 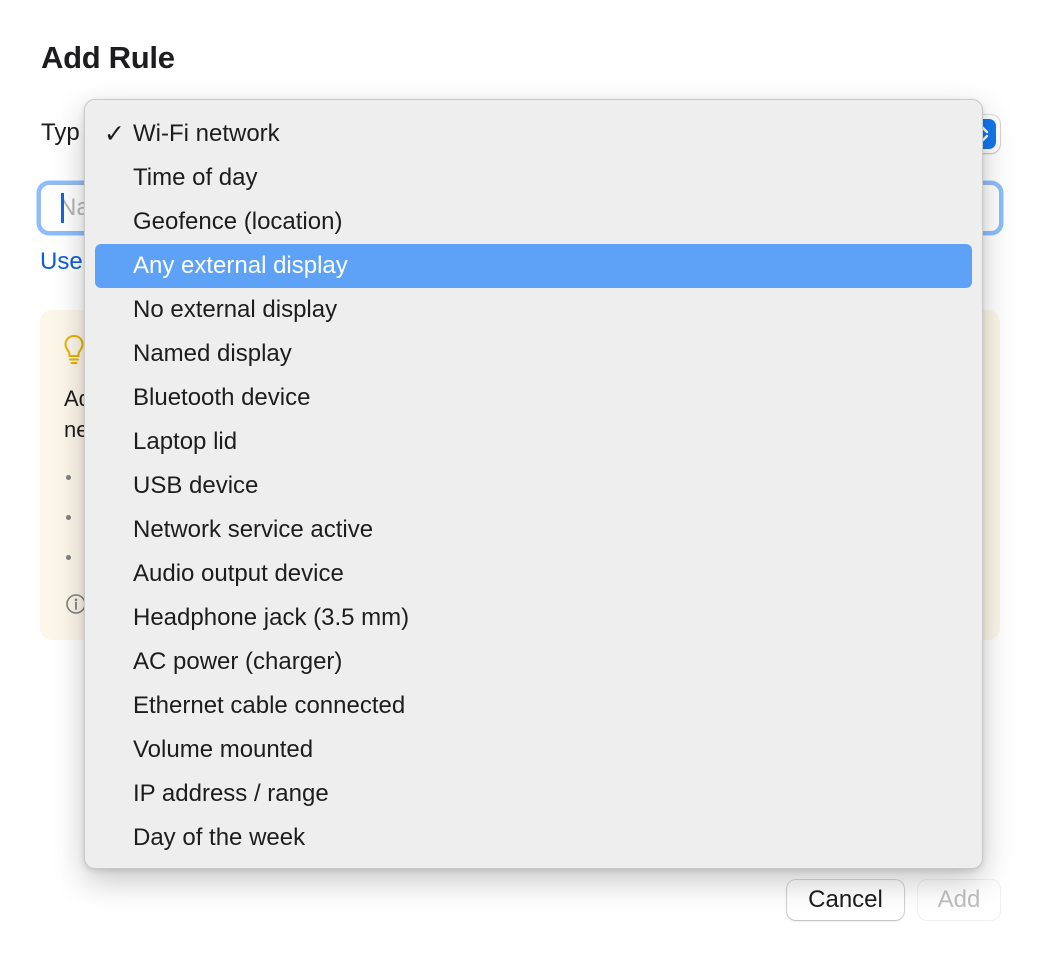 What do you see at coordinates (533, 442) in the screenshot?
I see `menu-item-laptop-lid: Laptop lid` at bounding box center [533, 442].